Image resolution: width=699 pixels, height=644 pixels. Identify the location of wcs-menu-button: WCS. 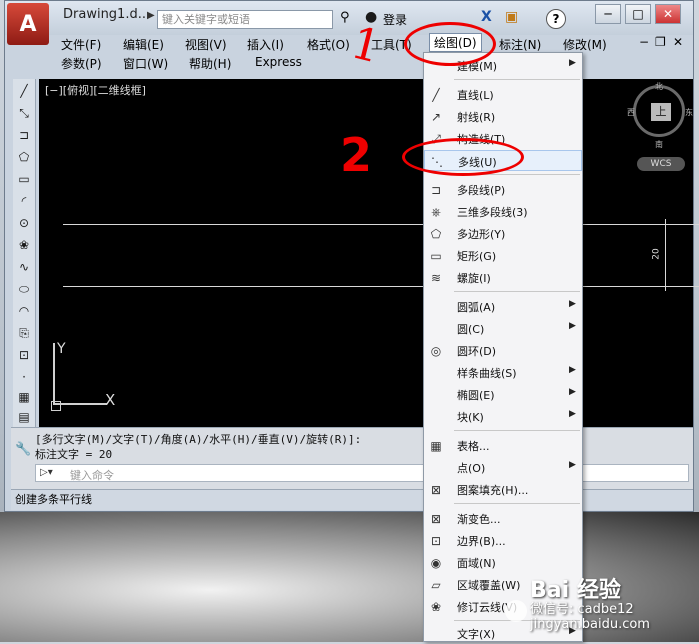
(661, 164).